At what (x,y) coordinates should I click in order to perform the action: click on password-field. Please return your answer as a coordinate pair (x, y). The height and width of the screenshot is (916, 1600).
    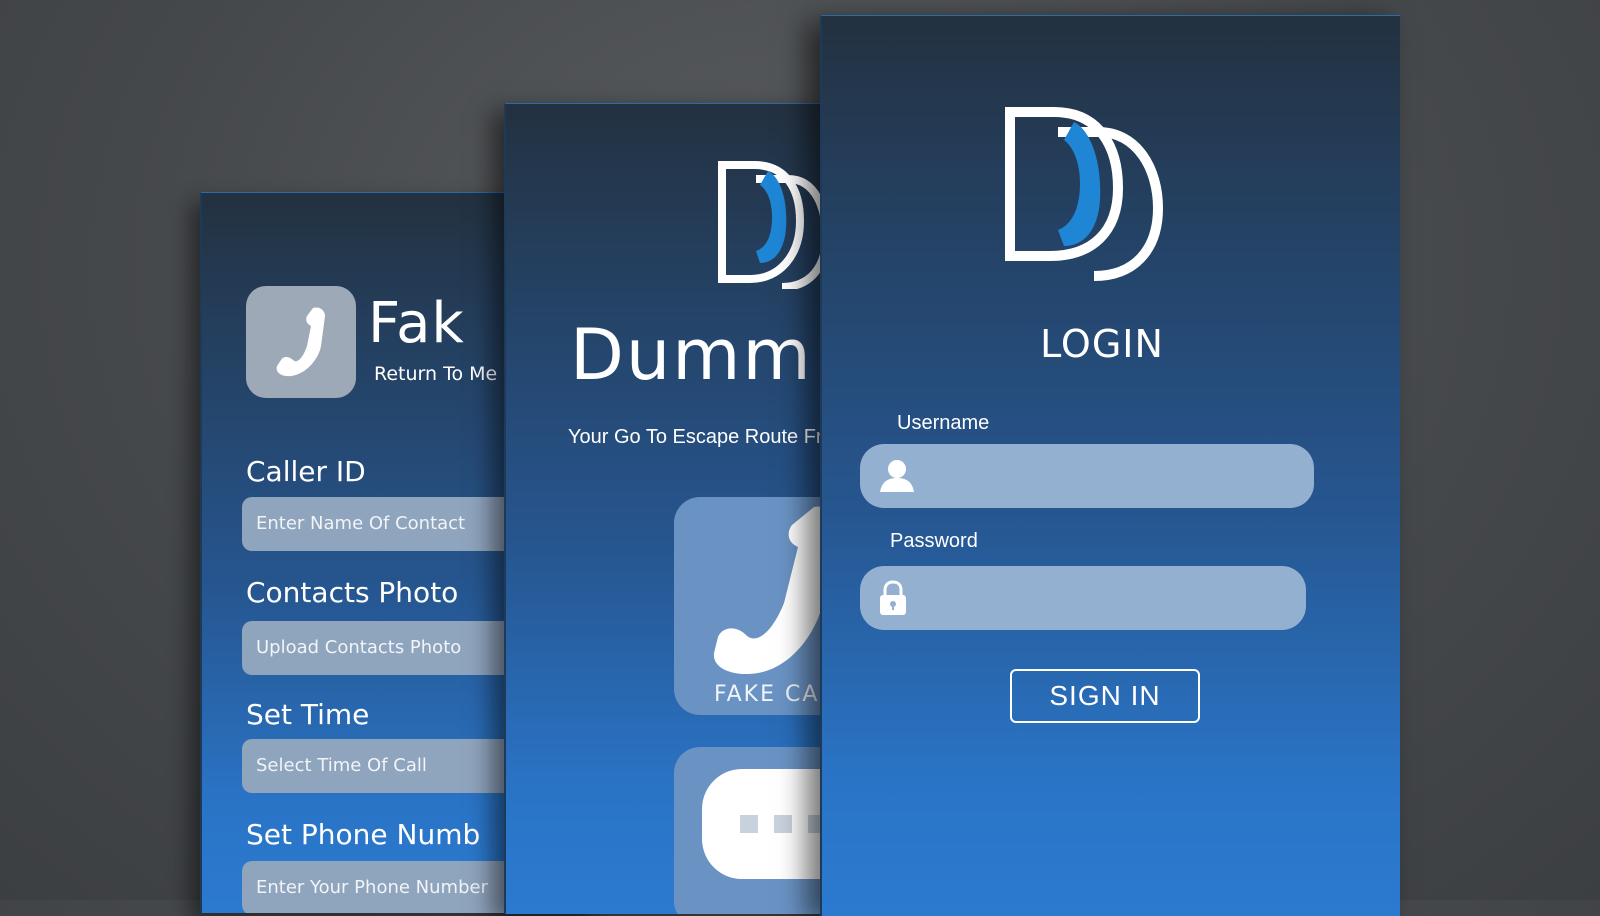
    Looking at the image, I should click on (1083, 599).